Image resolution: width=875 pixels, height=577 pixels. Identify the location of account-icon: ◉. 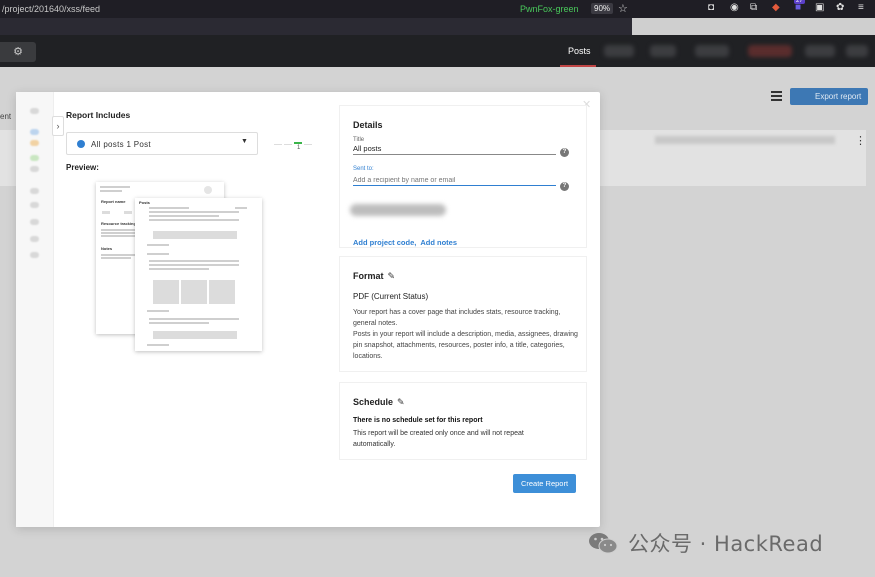
(734, 7).